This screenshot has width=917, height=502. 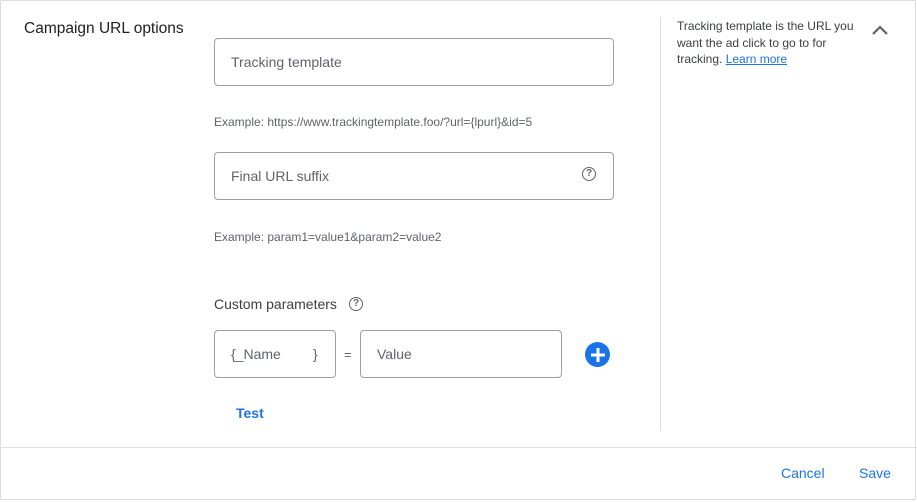 What do you see at coordinates (461, 354) in the screenshot?
I see `custom-param-value-input: Value` at bounding box center [461, 354].